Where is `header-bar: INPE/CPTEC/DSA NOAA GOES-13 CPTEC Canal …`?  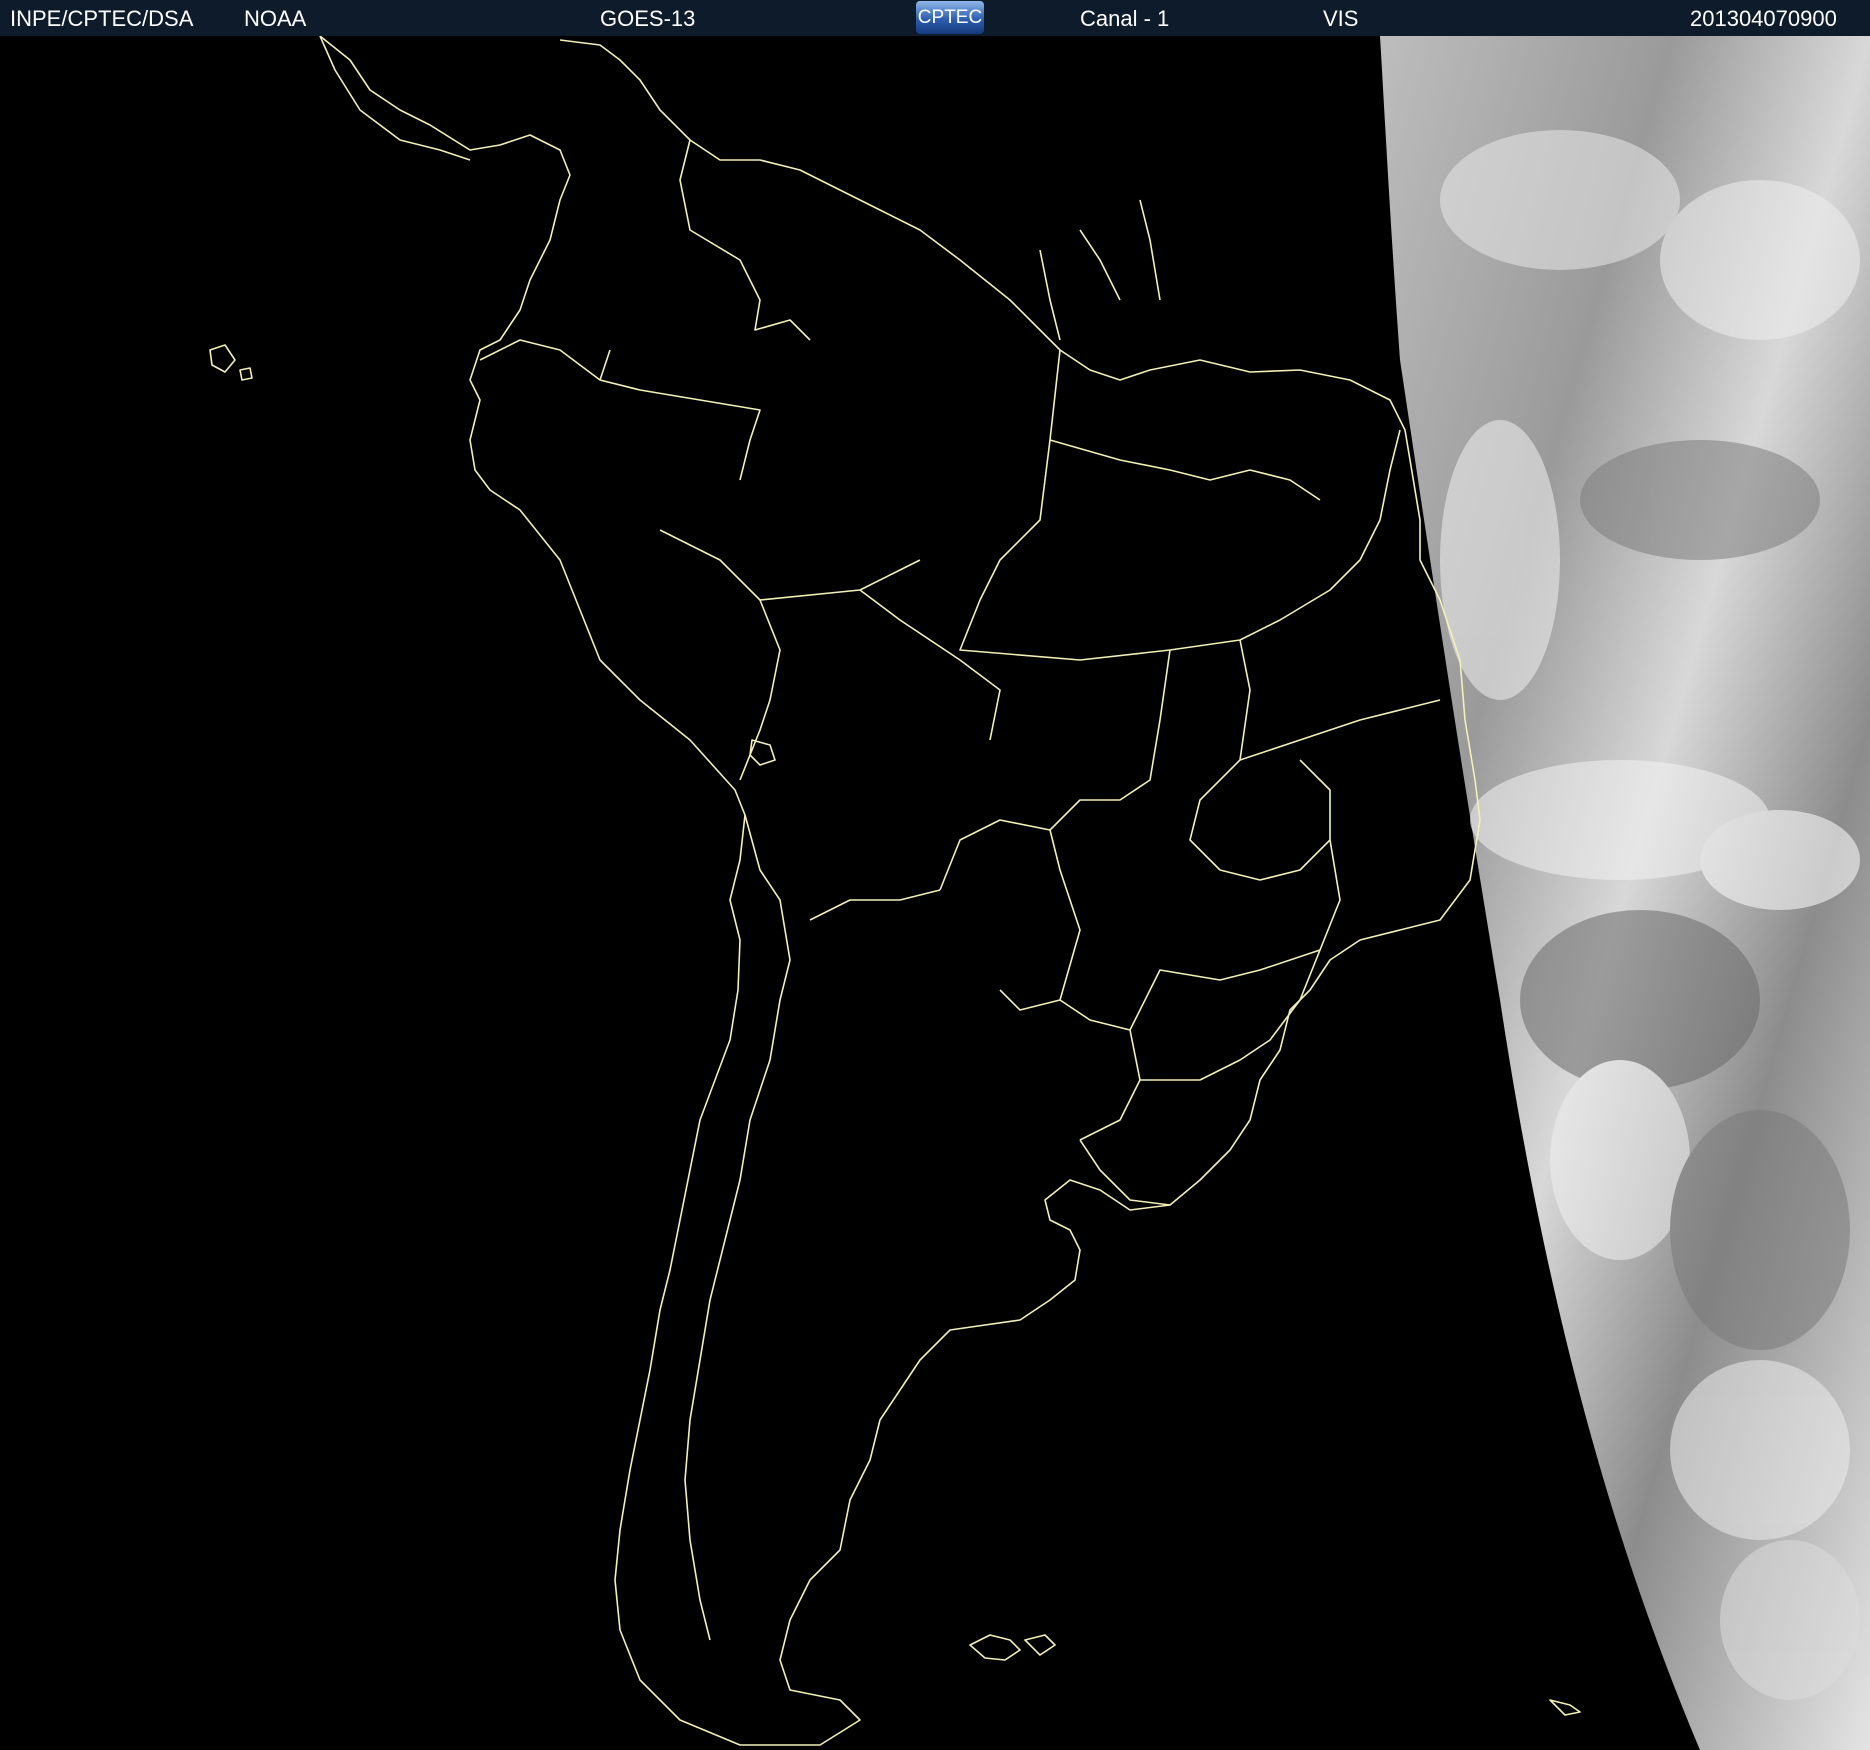 header-bar: INPE/CPTEC/DSA NOAA GOES-13 CPTEC Canal … is located at coordinates (935, 18).